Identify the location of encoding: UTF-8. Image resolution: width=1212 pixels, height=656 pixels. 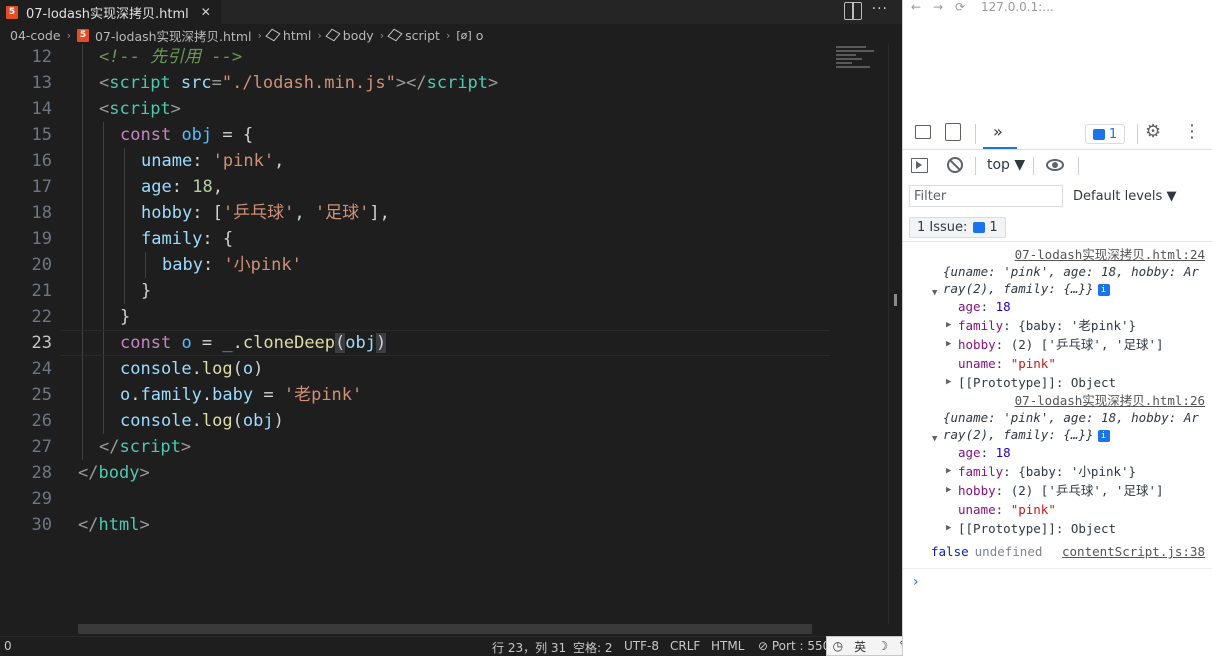
(641, 646).